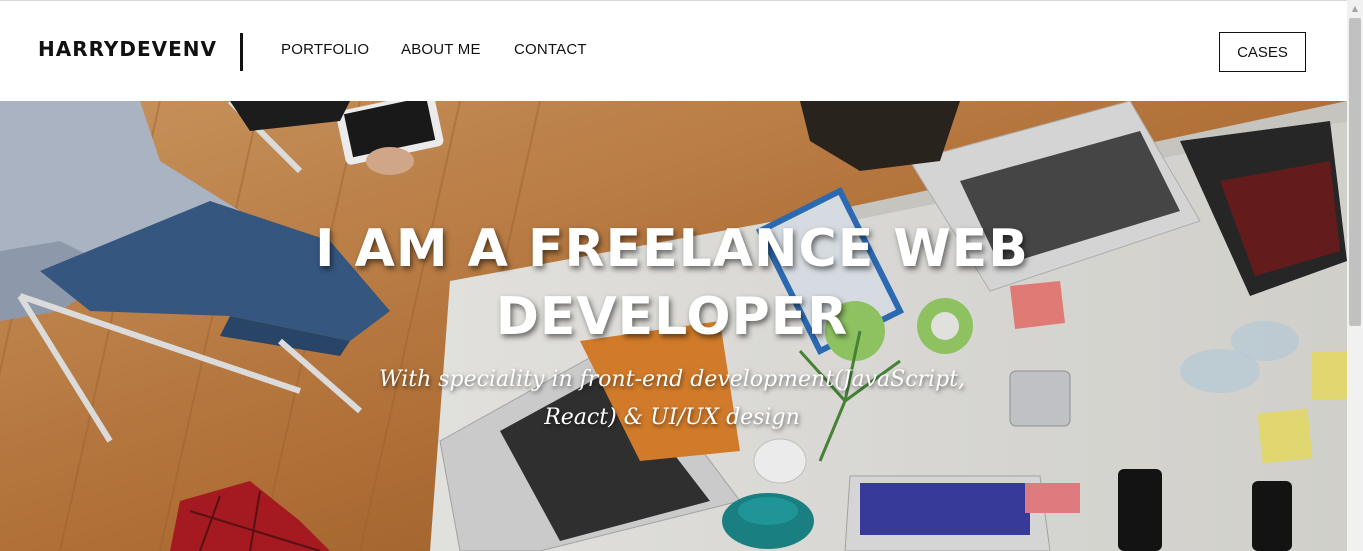 This screenshot has height=551, width=1363. Describe the element at coordinates (441, 49) in the screenshot. I see `nav-about-link: ABOUT ME` at that location.